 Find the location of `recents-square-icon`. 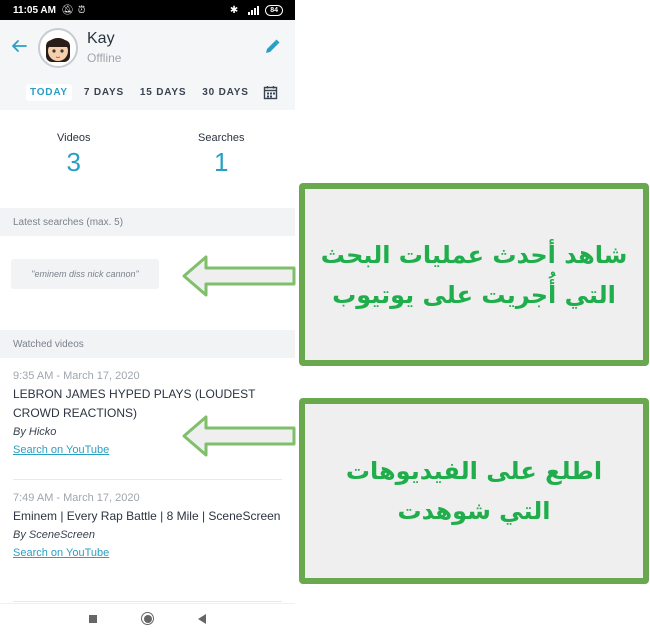

recents-square-icon is located at coordinates (93, 618).